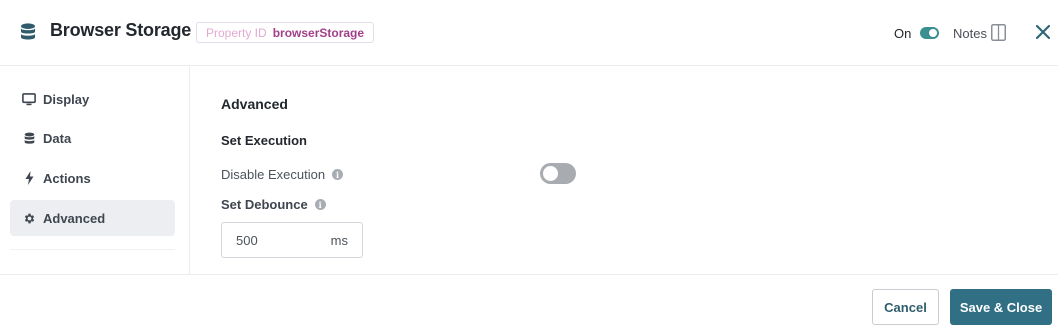 The width and height of the screenshot is (1058, 333). Describe the element at coordinates (57, 138) in the screenshot. I see `sidebar-item-label: Data` at that location.